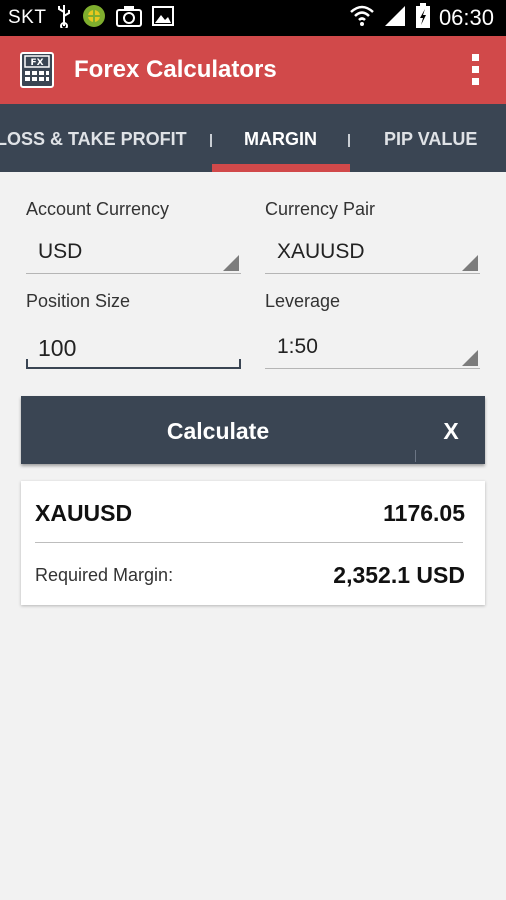 Image resolution: width=506 pixels, height=900 pixels. What do you see at coordinates (372, 254) in the screenshot?
I see `currency-pair-select: XAUUSD` at bounding box center [372, 254].